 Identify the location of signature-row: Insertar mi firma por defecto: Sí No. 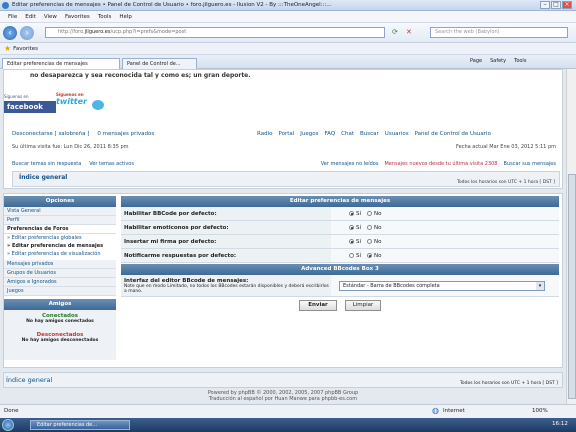
(340, 242).